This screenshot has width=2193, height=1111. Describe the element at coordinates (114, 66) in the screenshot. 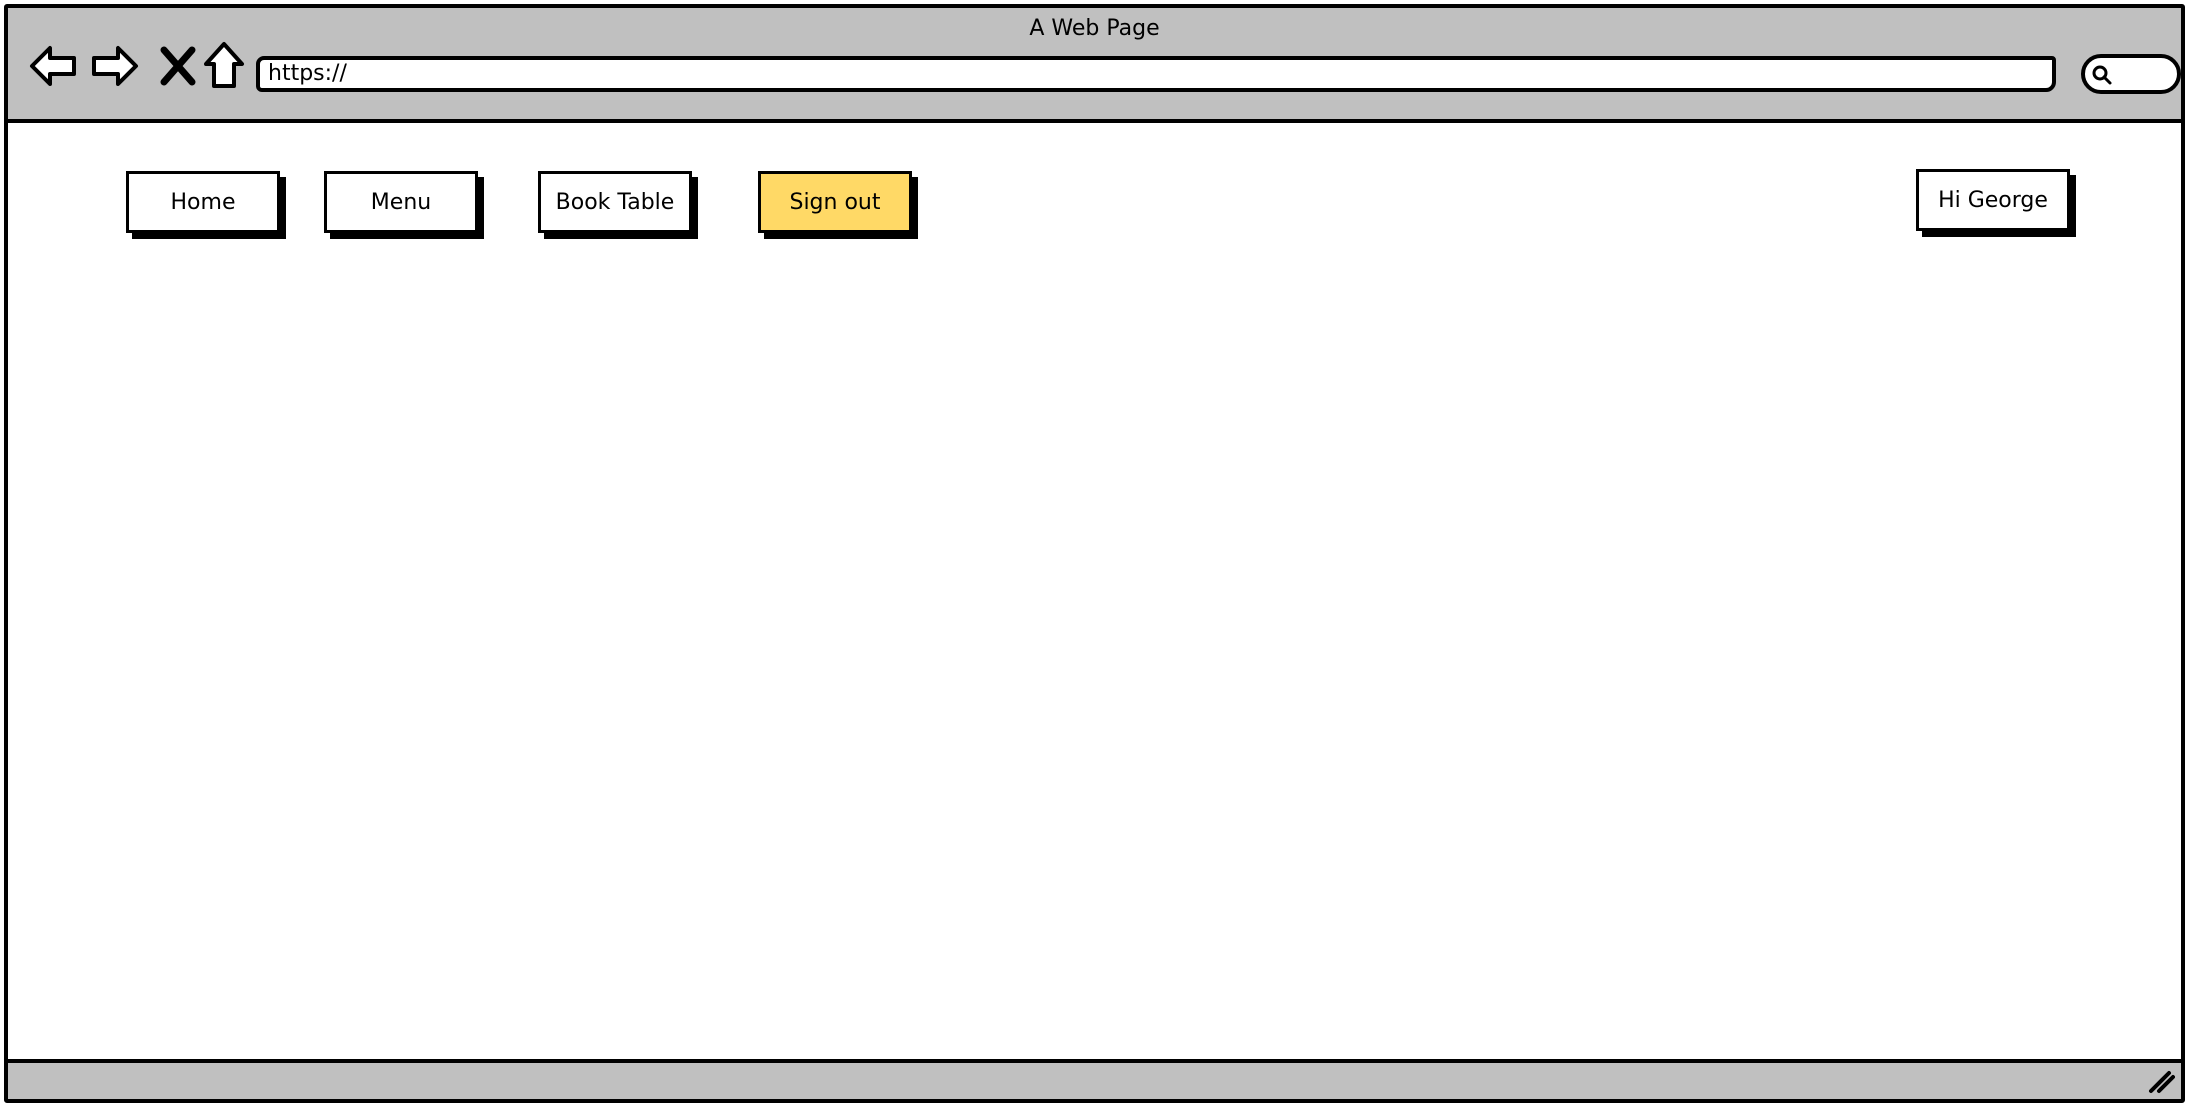

I see `forward-arrow-icon` at that location.